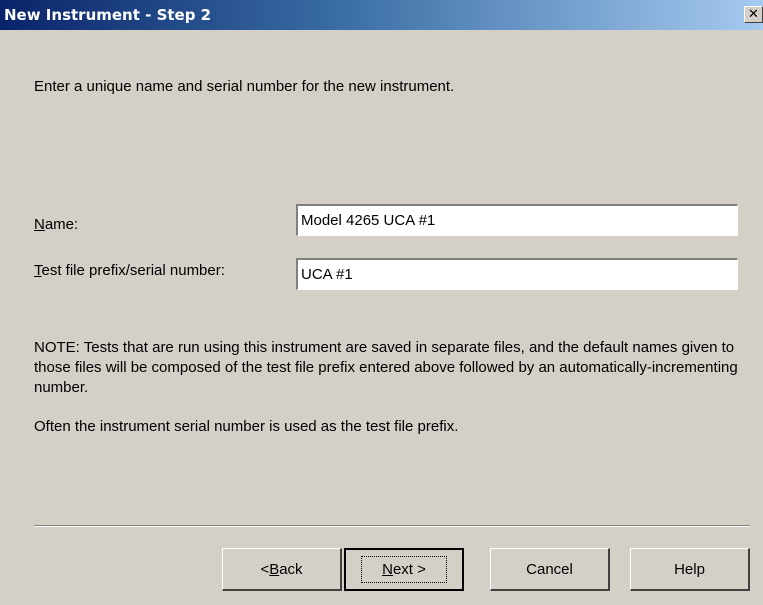  What do you see at coordinates (409, 569) in the screenshot?
I see `next-label: ext >` at bounding box center [409, 569].